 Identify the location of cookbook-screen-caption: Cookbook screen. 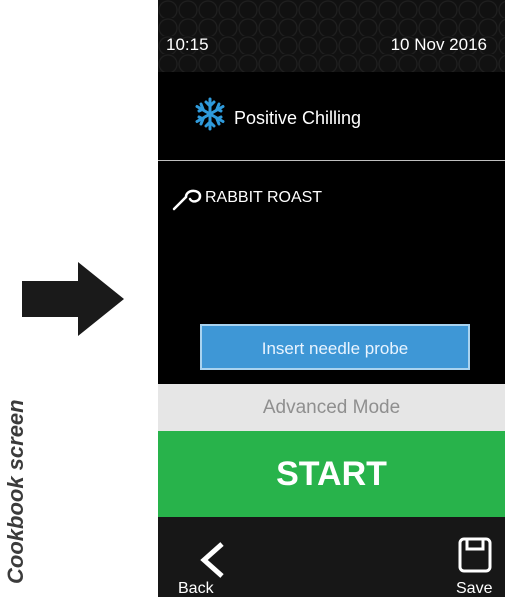
(15, 491).